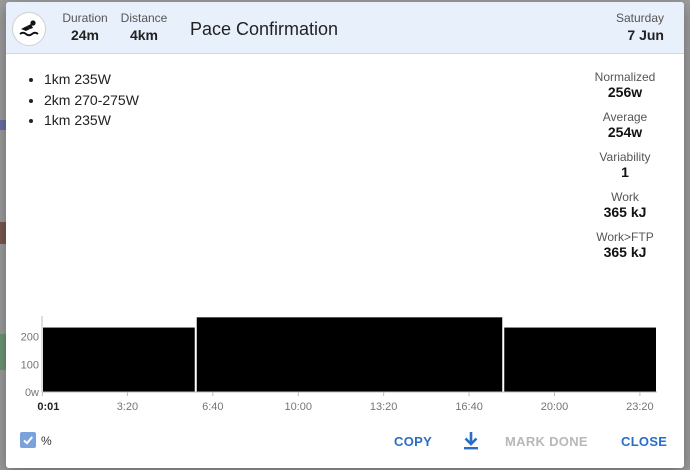  I want to click on x-tick-label: 20:00, so click(555, 407).